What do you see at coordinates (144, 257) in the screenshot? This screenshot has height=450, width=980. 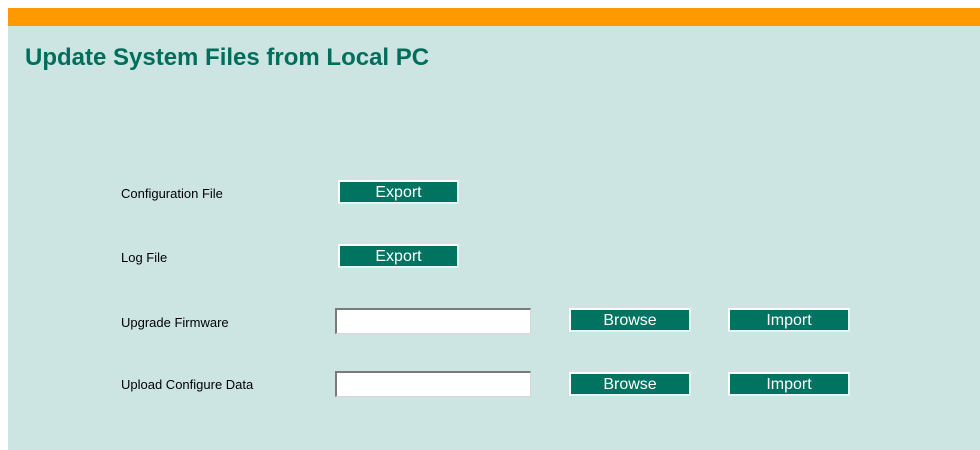 I see `log-file-label: Log File` at bounding box center [144, 257].